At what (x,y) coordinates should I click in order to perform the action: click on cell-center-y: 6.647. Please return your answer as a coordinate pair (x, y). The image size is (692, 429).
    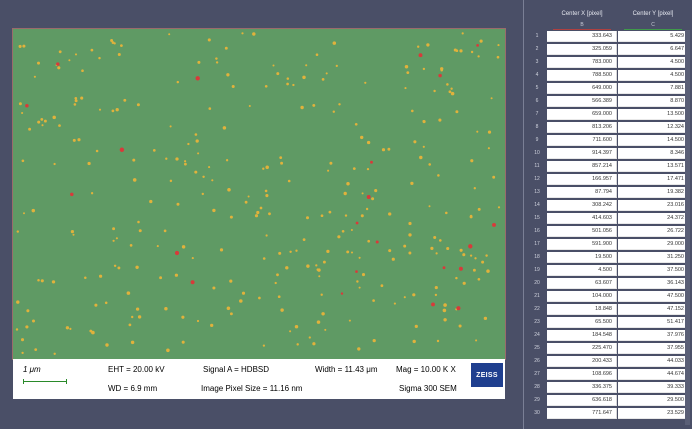
    Looking at the image, I should click on (653, 49).